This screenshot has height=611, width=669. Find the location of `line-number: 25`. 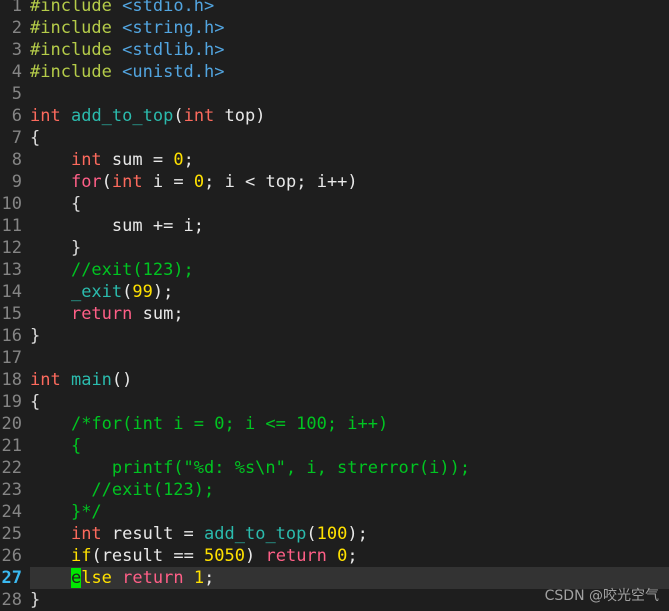

line-number: 25 is located at coordinates (11, 534).